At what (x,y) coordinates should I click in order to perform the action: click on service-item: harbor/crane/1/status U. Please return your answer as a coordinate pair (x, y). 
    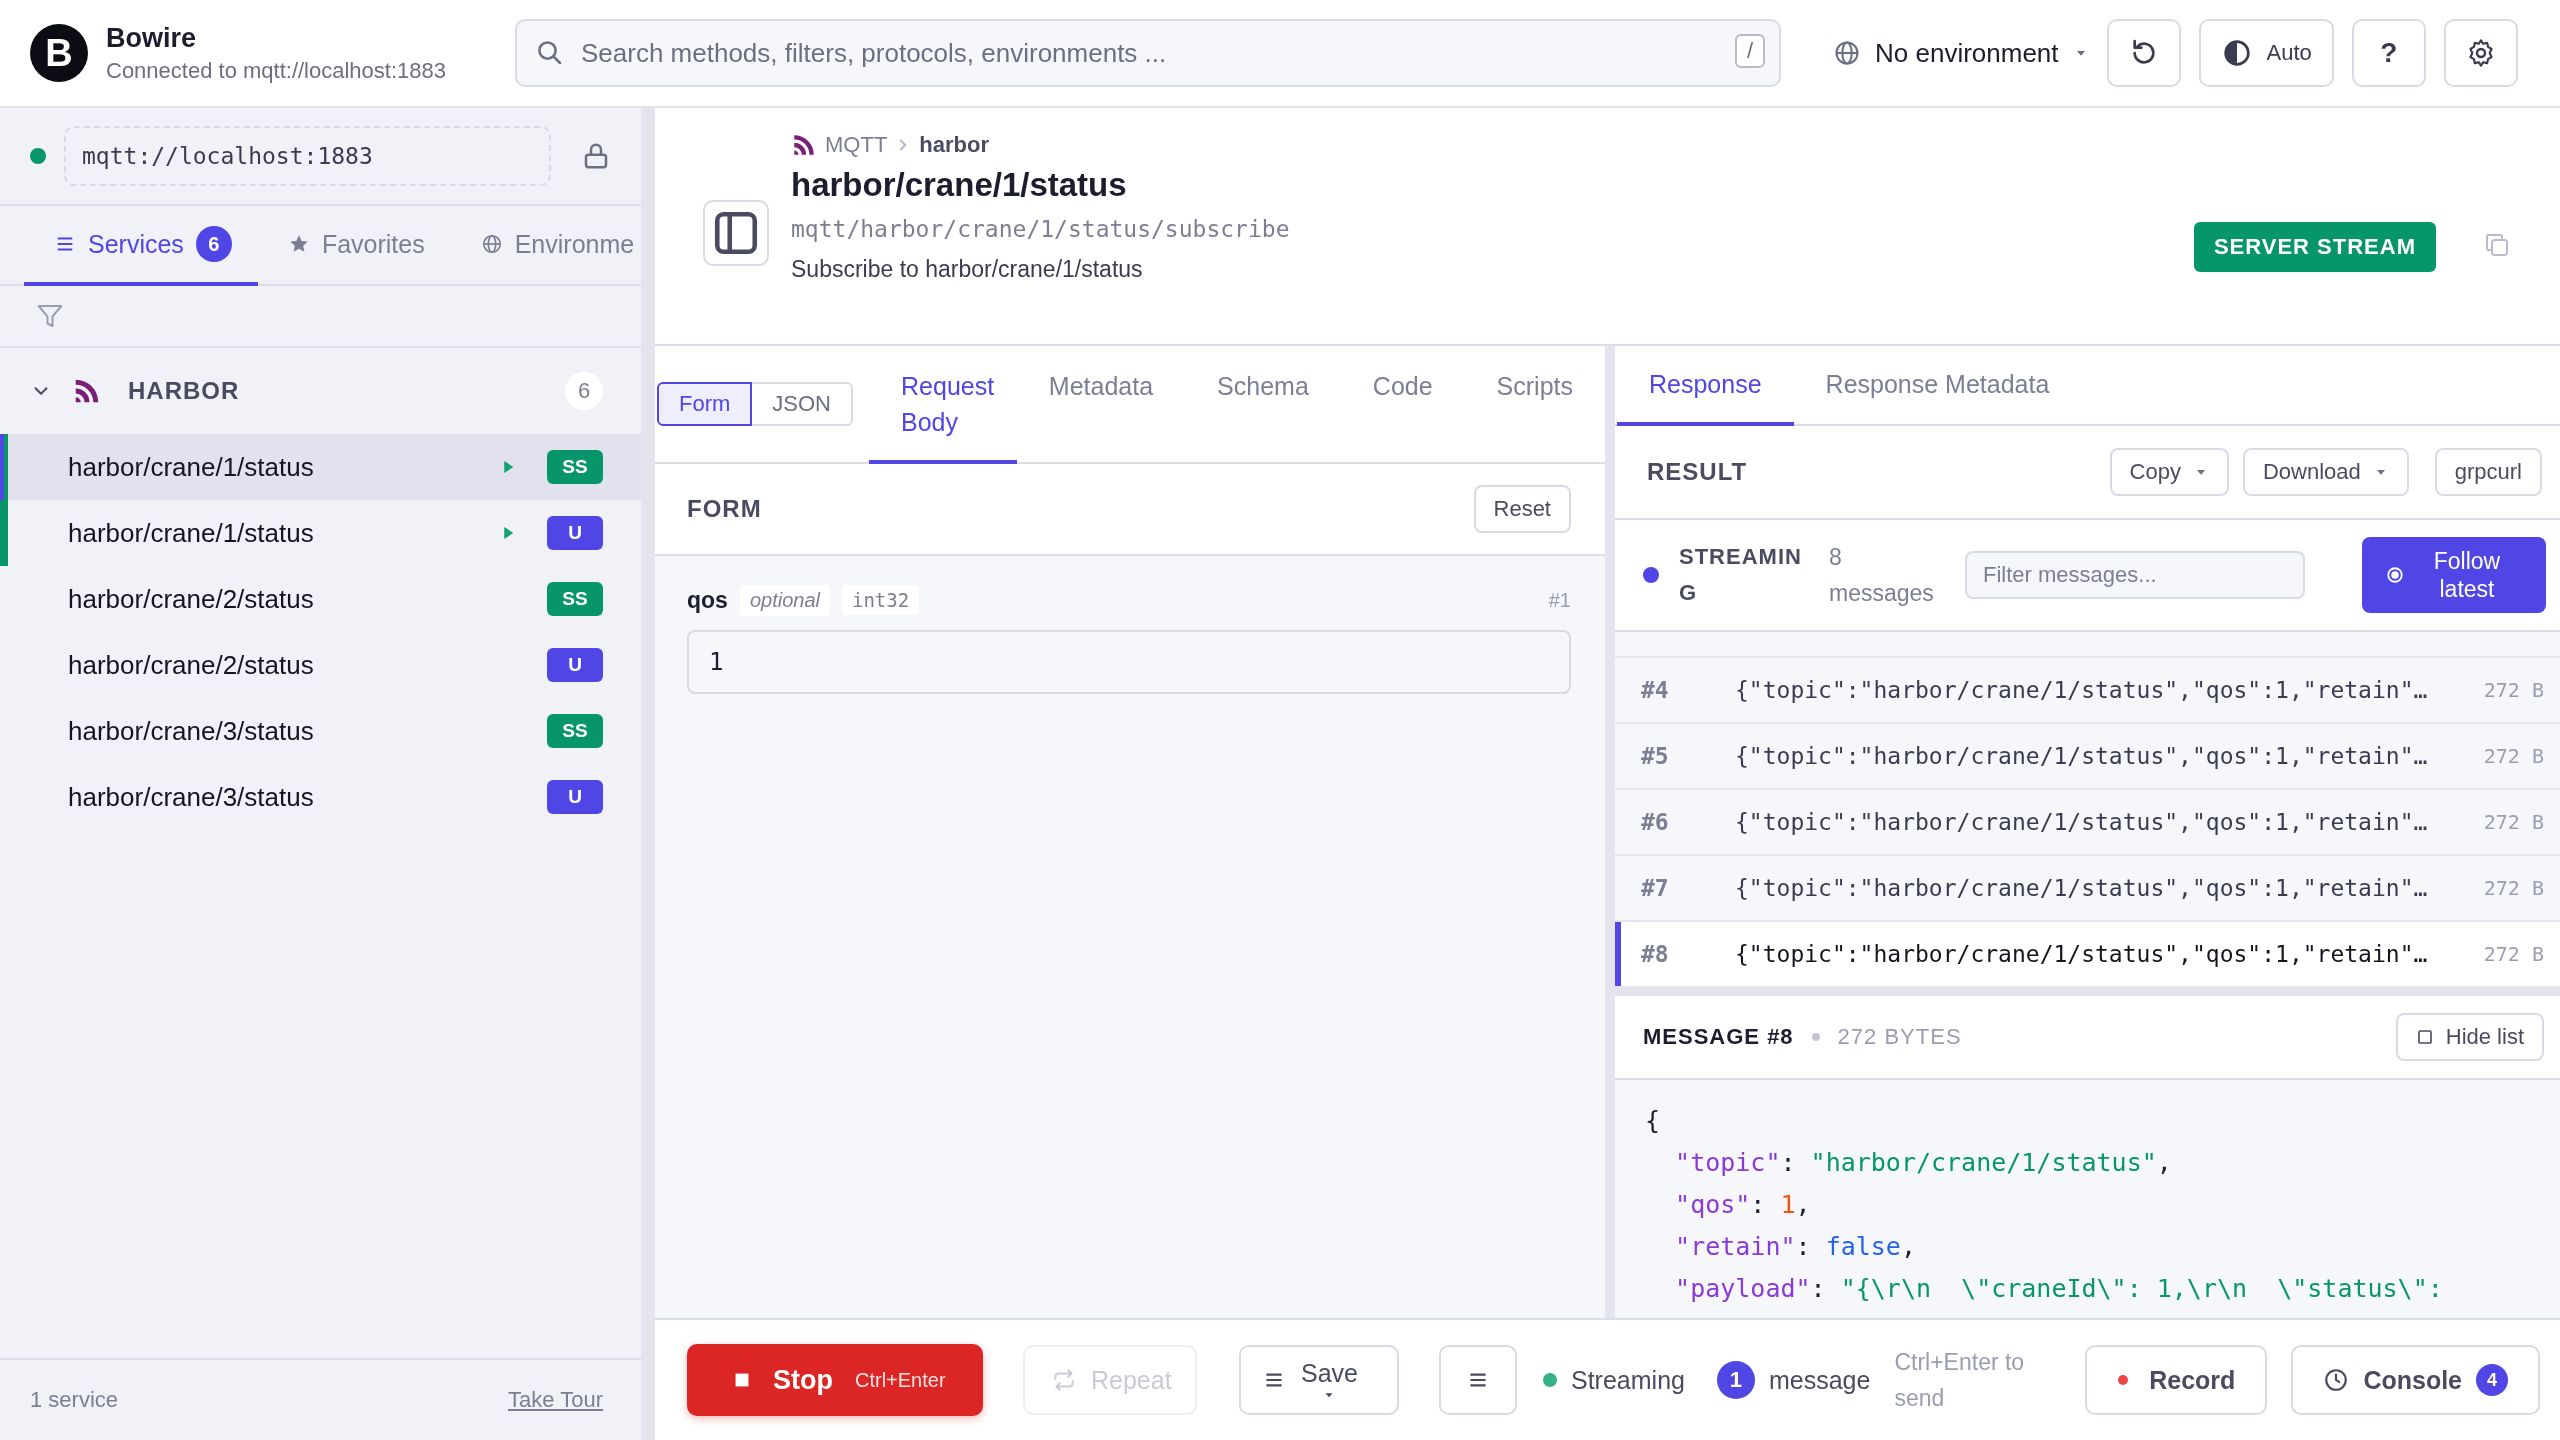
    Looking at the image, I should click on (320, 533).